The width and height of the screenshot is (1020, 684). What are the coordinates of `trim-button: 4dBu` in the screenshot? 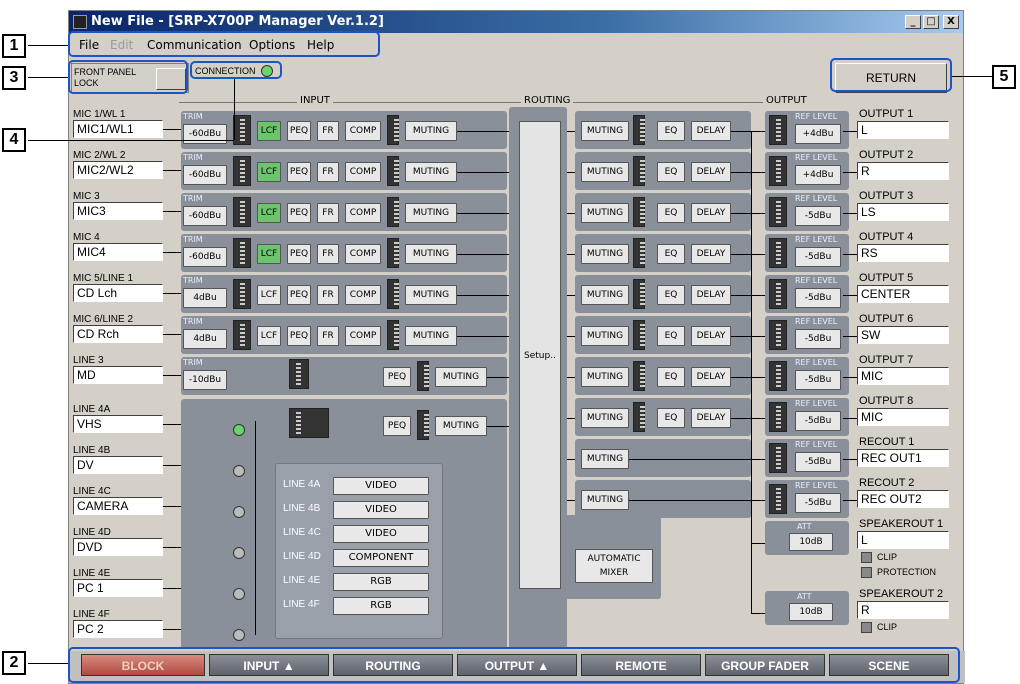 It's located at (205, 339).